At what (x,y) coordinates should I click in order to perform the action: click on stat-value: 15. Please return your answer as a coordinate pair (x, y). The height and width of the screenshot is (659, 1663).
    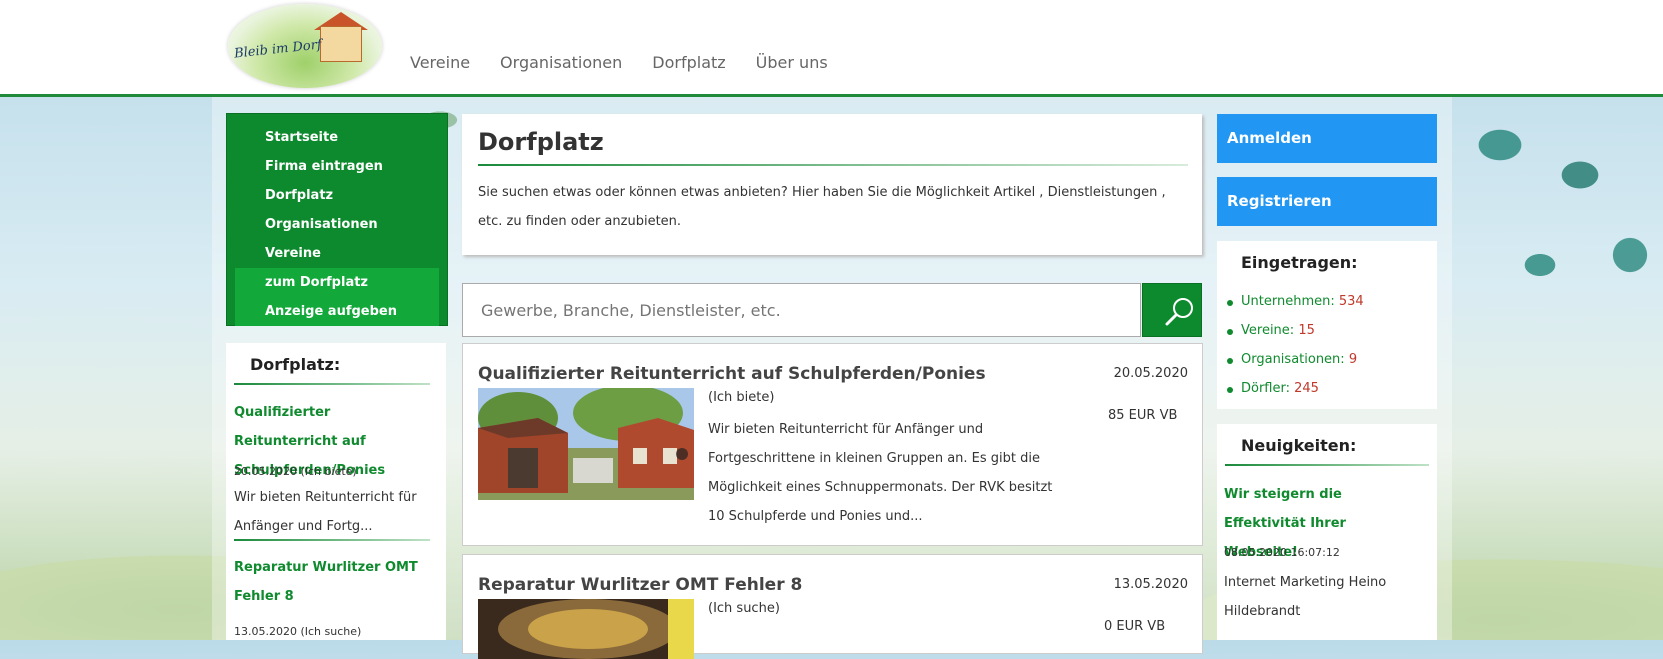
    Looking at the image, I should click on (1306, 330).